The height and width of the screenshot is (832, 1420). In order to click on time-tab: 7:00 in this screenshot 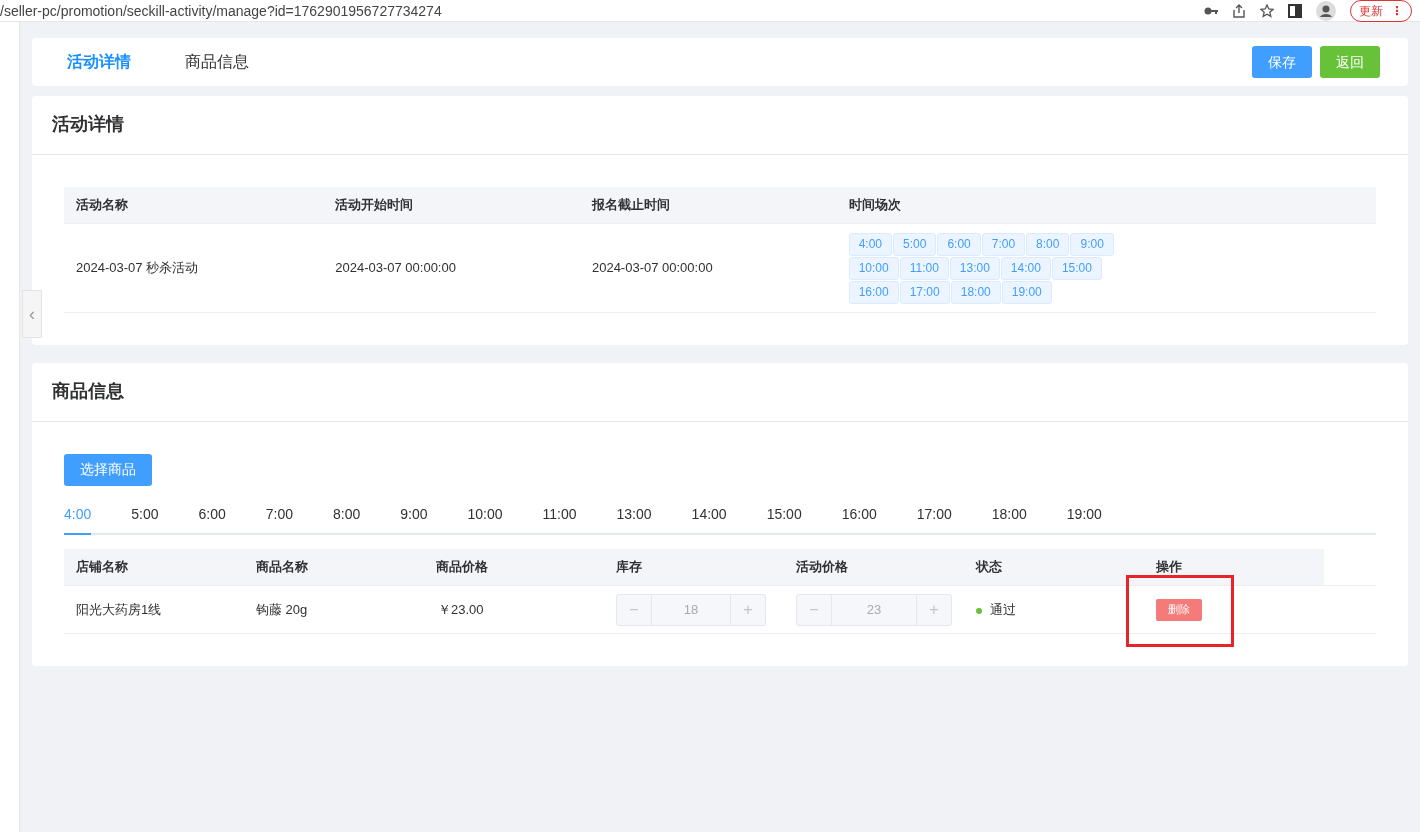, I will do `click(279, 519)`.